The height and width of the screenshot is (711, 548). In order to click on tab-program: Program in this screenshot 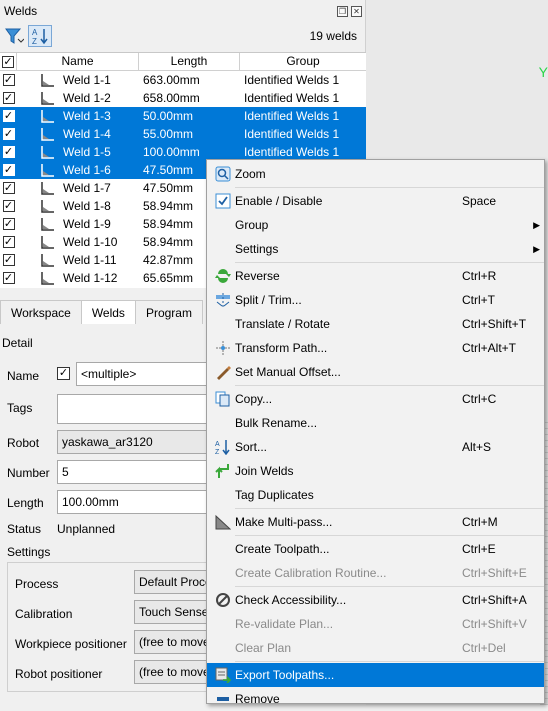, I will do `click(168, 312)`.